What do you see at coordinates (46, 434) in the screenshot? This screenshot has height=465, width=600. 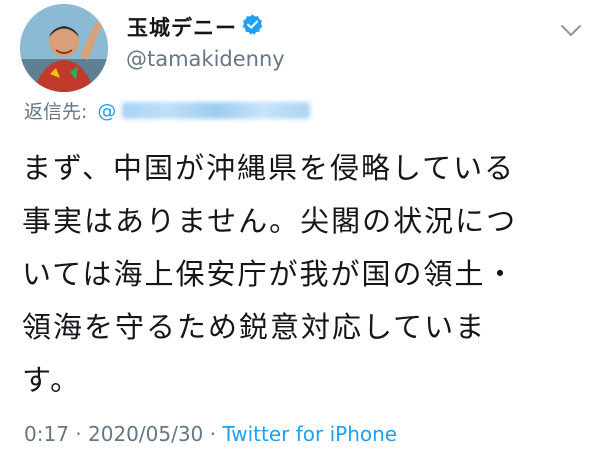 I see `tweet-time: 0:17` at bounding box center [46, 434].